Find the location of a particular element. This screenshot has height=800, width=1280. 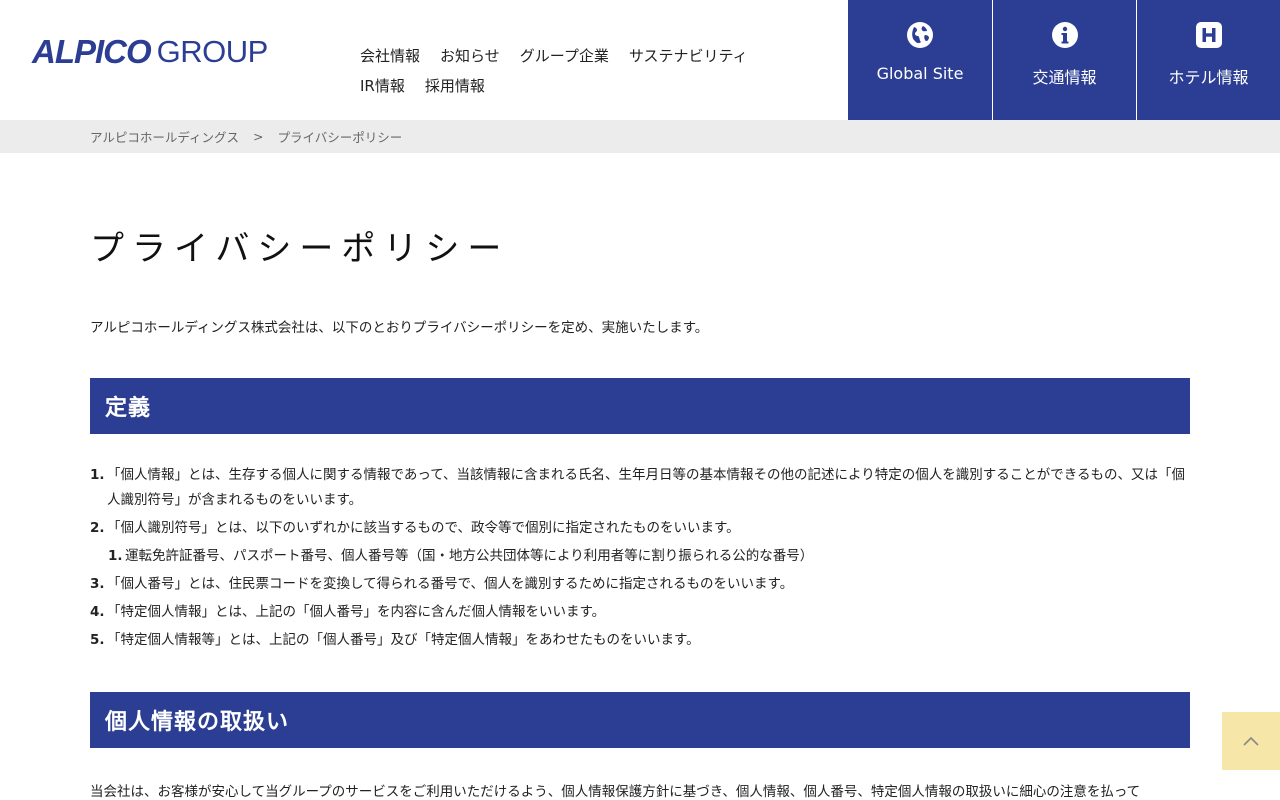

logo-mark: ALPICO is located at coordinates (92, 51).